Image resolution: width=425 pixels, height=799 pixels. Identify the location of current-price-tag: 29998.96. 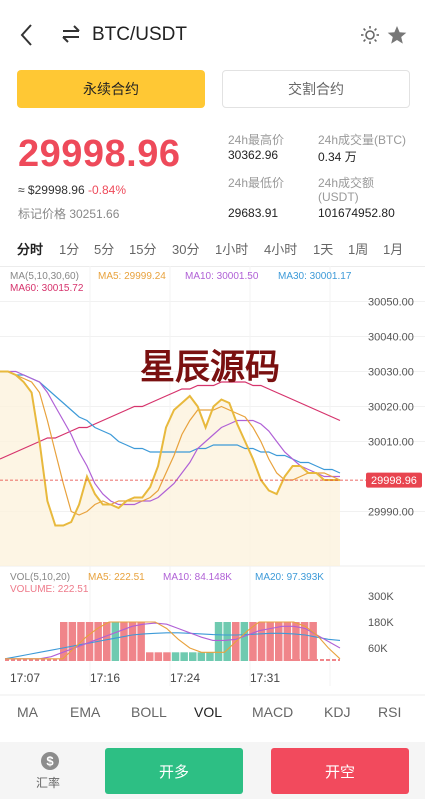
(394, 481).